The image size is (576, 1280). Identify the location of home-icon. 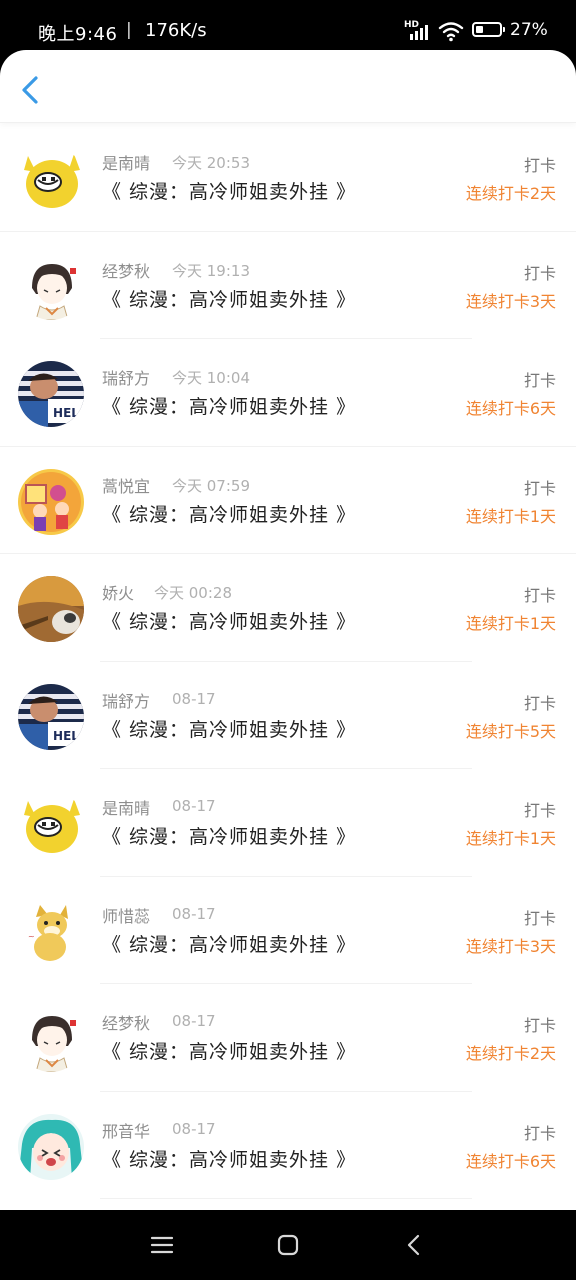
(288, 1245).